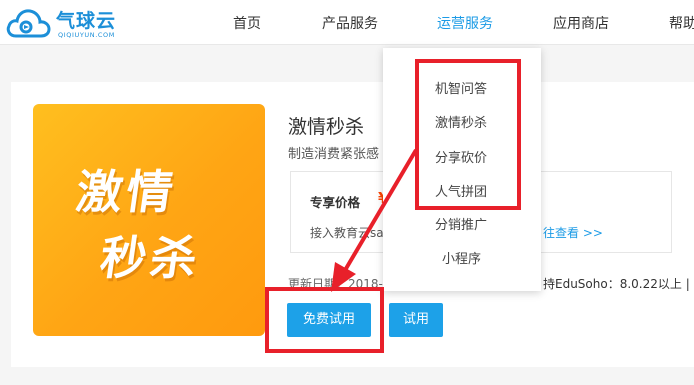  I want to click on product-title: 激情秒杀, so click(326, 127).